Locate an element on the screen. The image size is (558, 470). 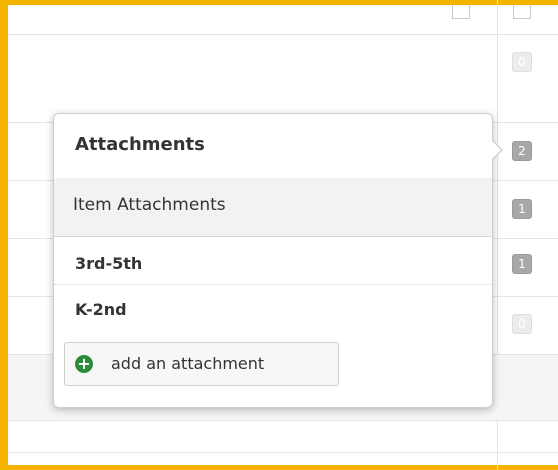
add-attachment-button: + add an attachment is located at coordinates (201, 364).